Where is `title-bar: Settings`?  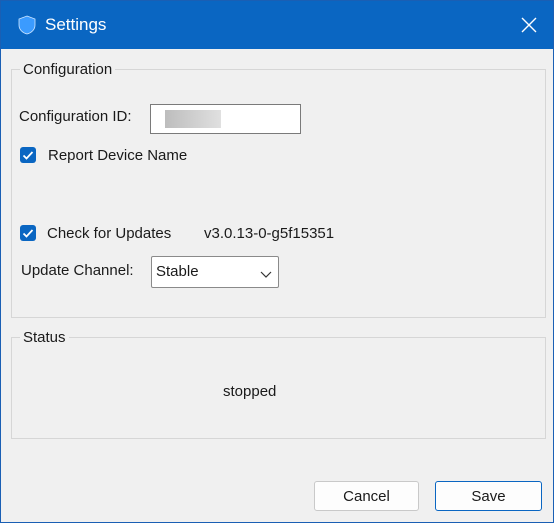
title-bar: Settings is located at coordinates (277, 25).